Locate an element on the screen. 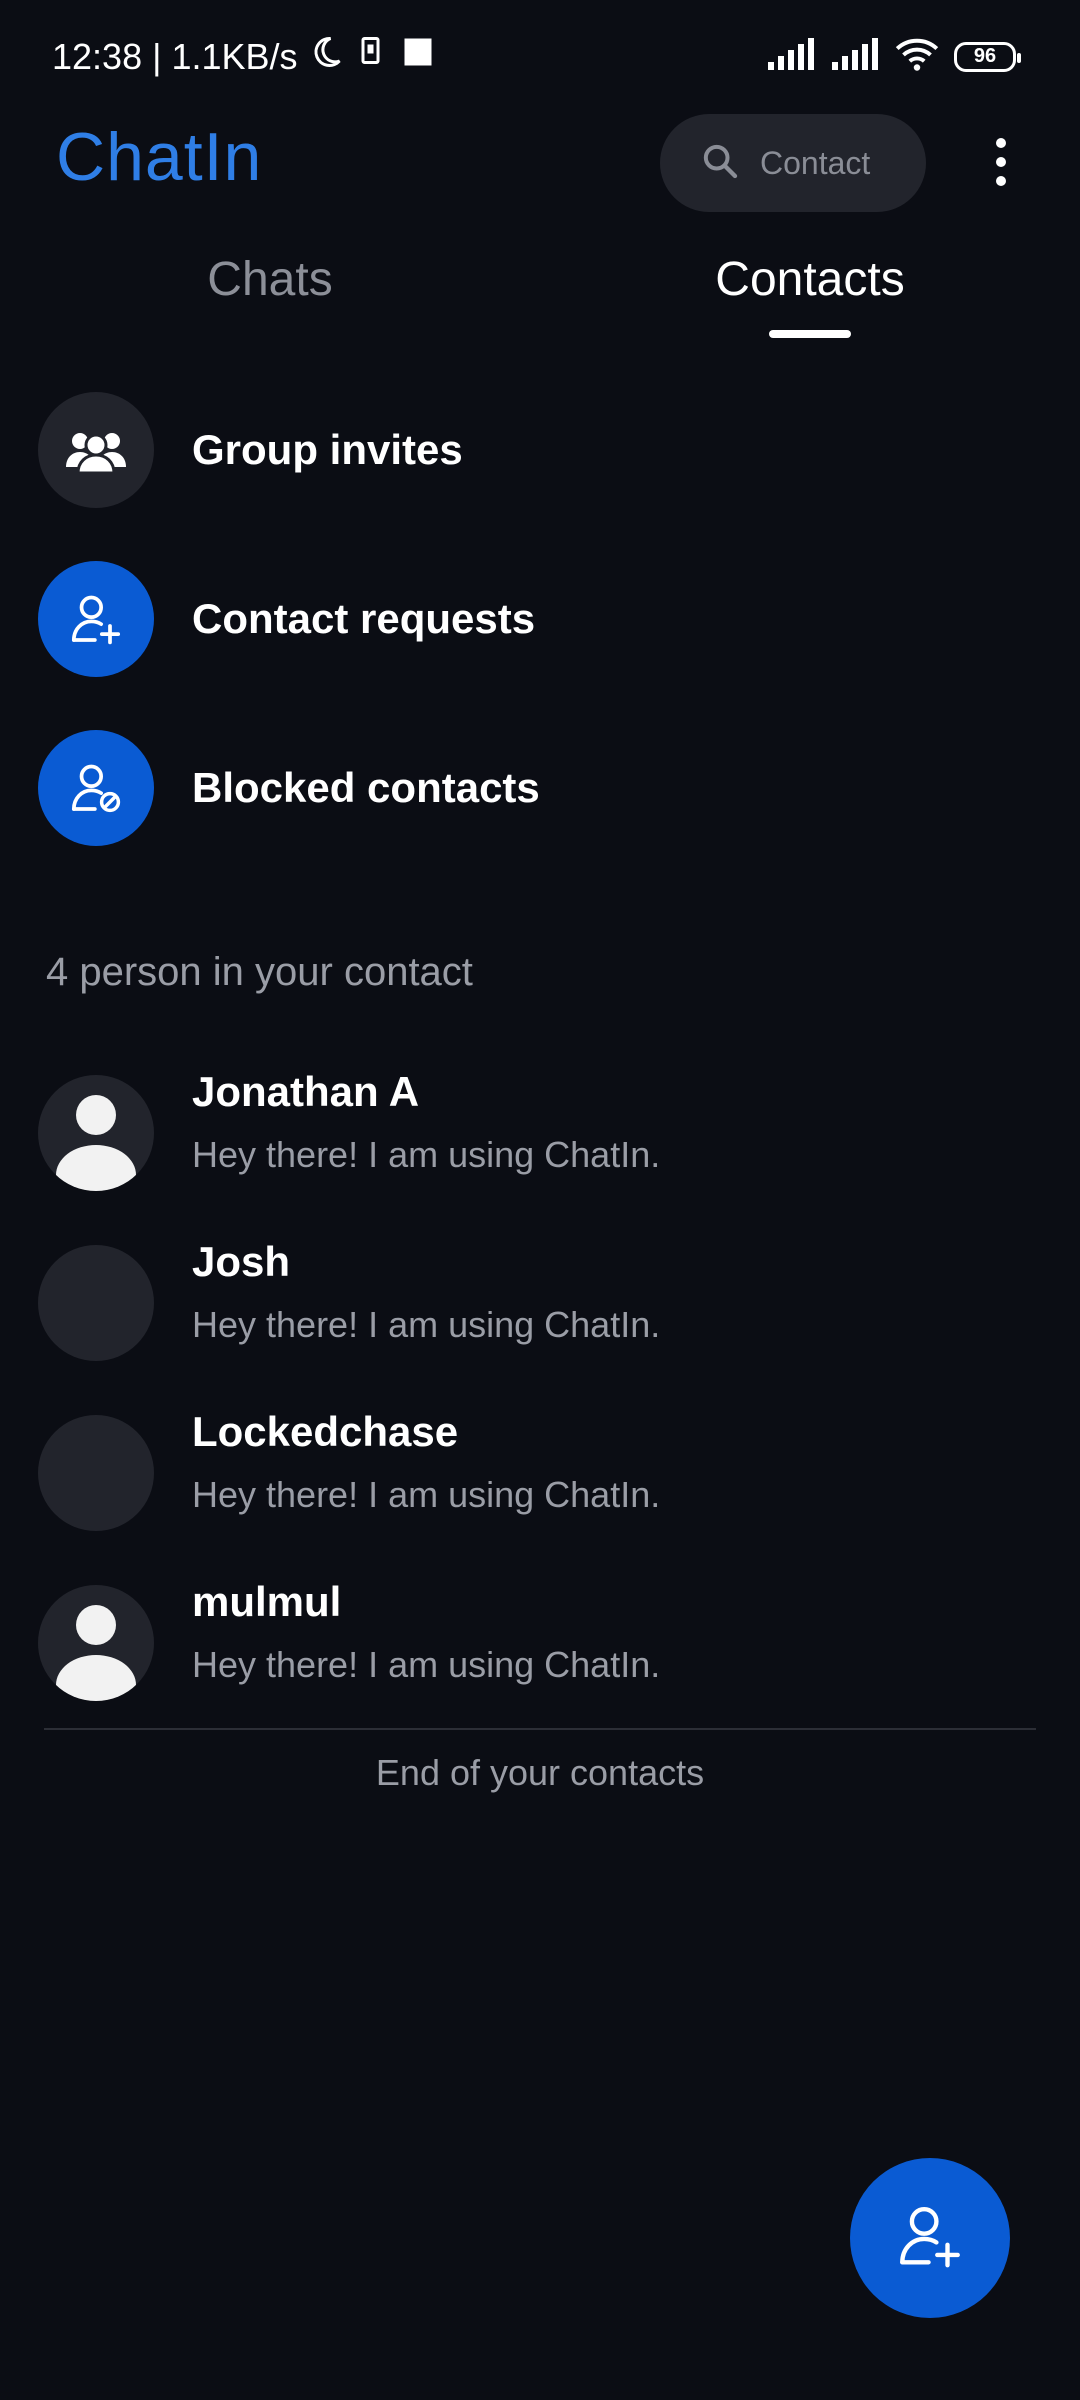 This screenshot has width=1080, height=2400. square-notification-icon is located at coordinates (418, 56).